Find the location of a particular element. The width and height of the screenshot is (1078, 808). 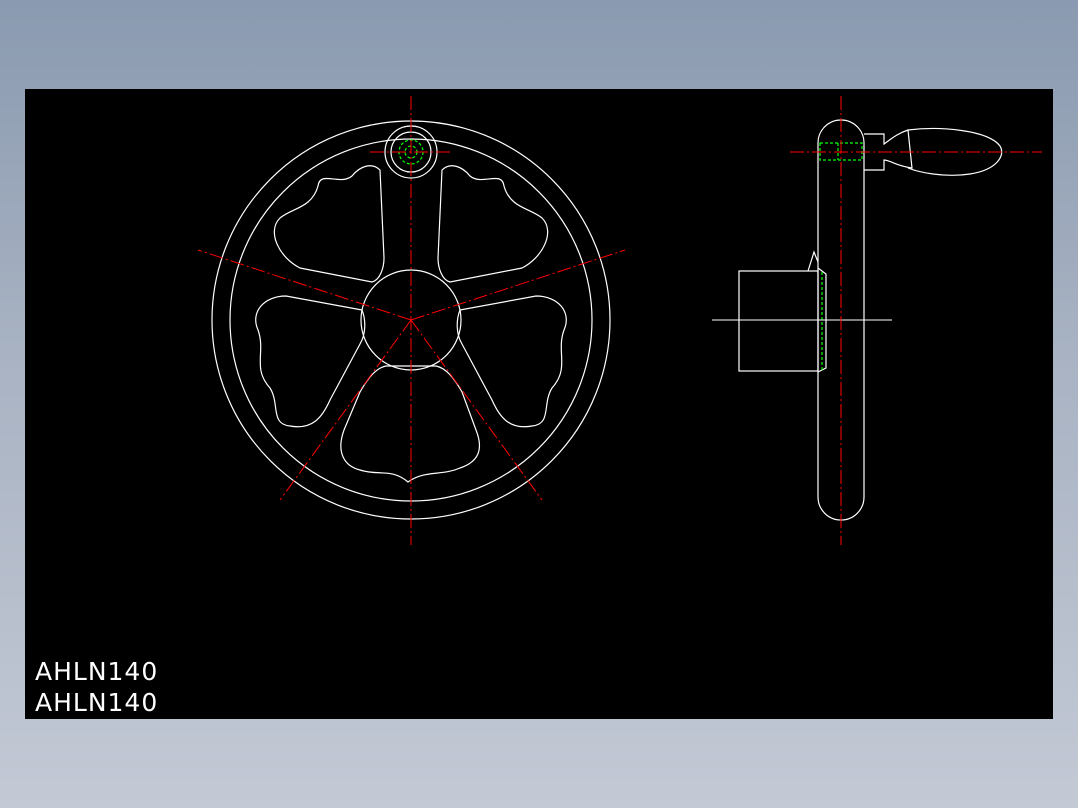

spoke-centerline-lower-left is located at coordinates (345, 410).